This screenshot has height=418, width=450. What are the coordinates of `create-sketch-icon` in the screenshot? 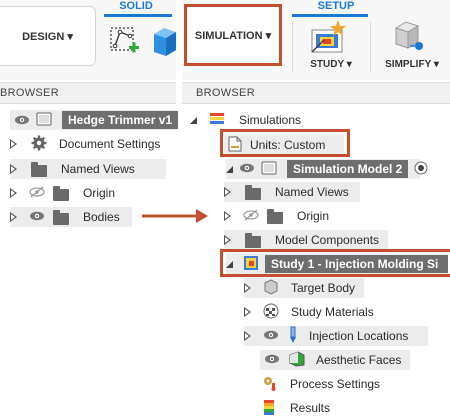 It's located at (126, 40).